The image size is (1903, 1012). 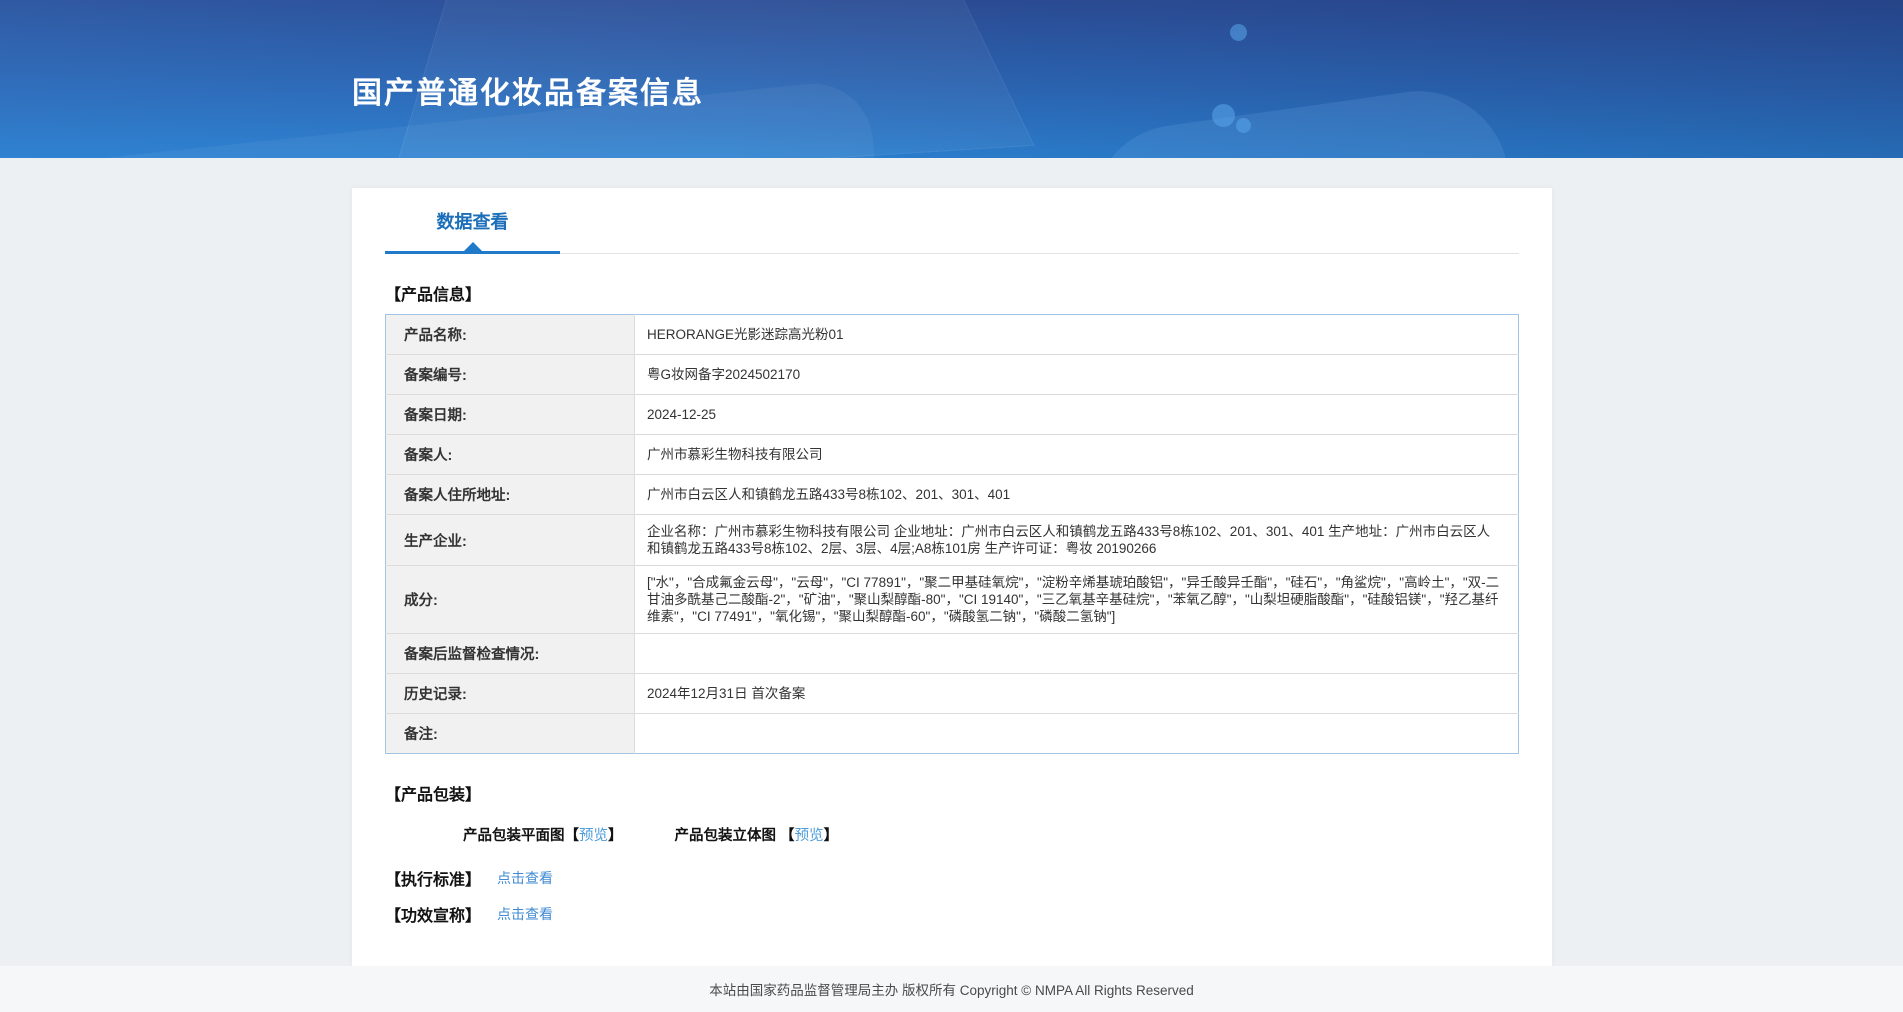 What do you see at coordinates (734, 836) in the screenshot?
I see `packaging-item-stereo-label: 产品包装立体图 【` at bounding box center [734, 836].